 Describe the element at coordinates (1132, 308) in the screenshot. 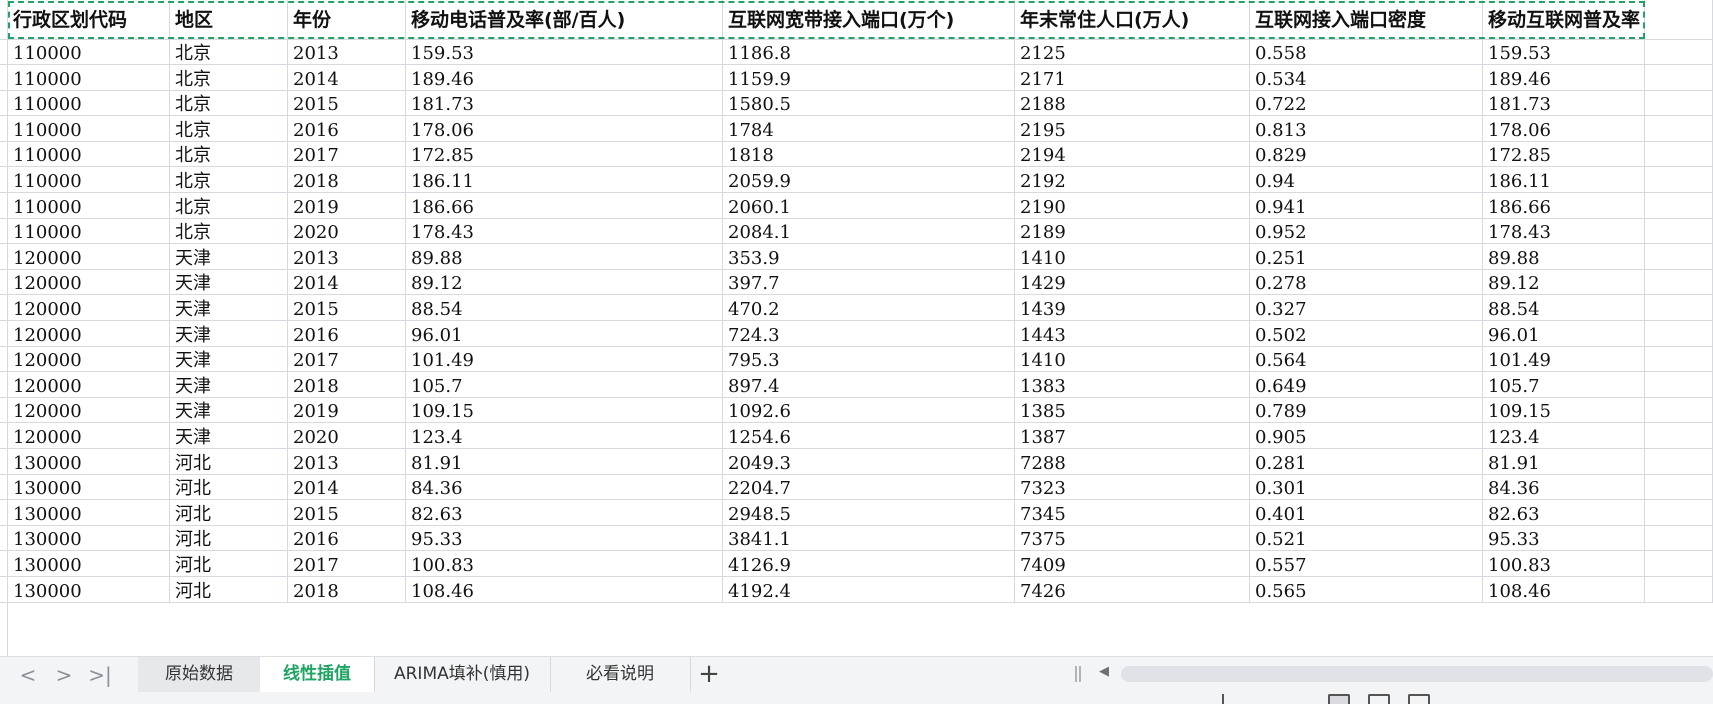

I see `table-cell: 1439` at that location.